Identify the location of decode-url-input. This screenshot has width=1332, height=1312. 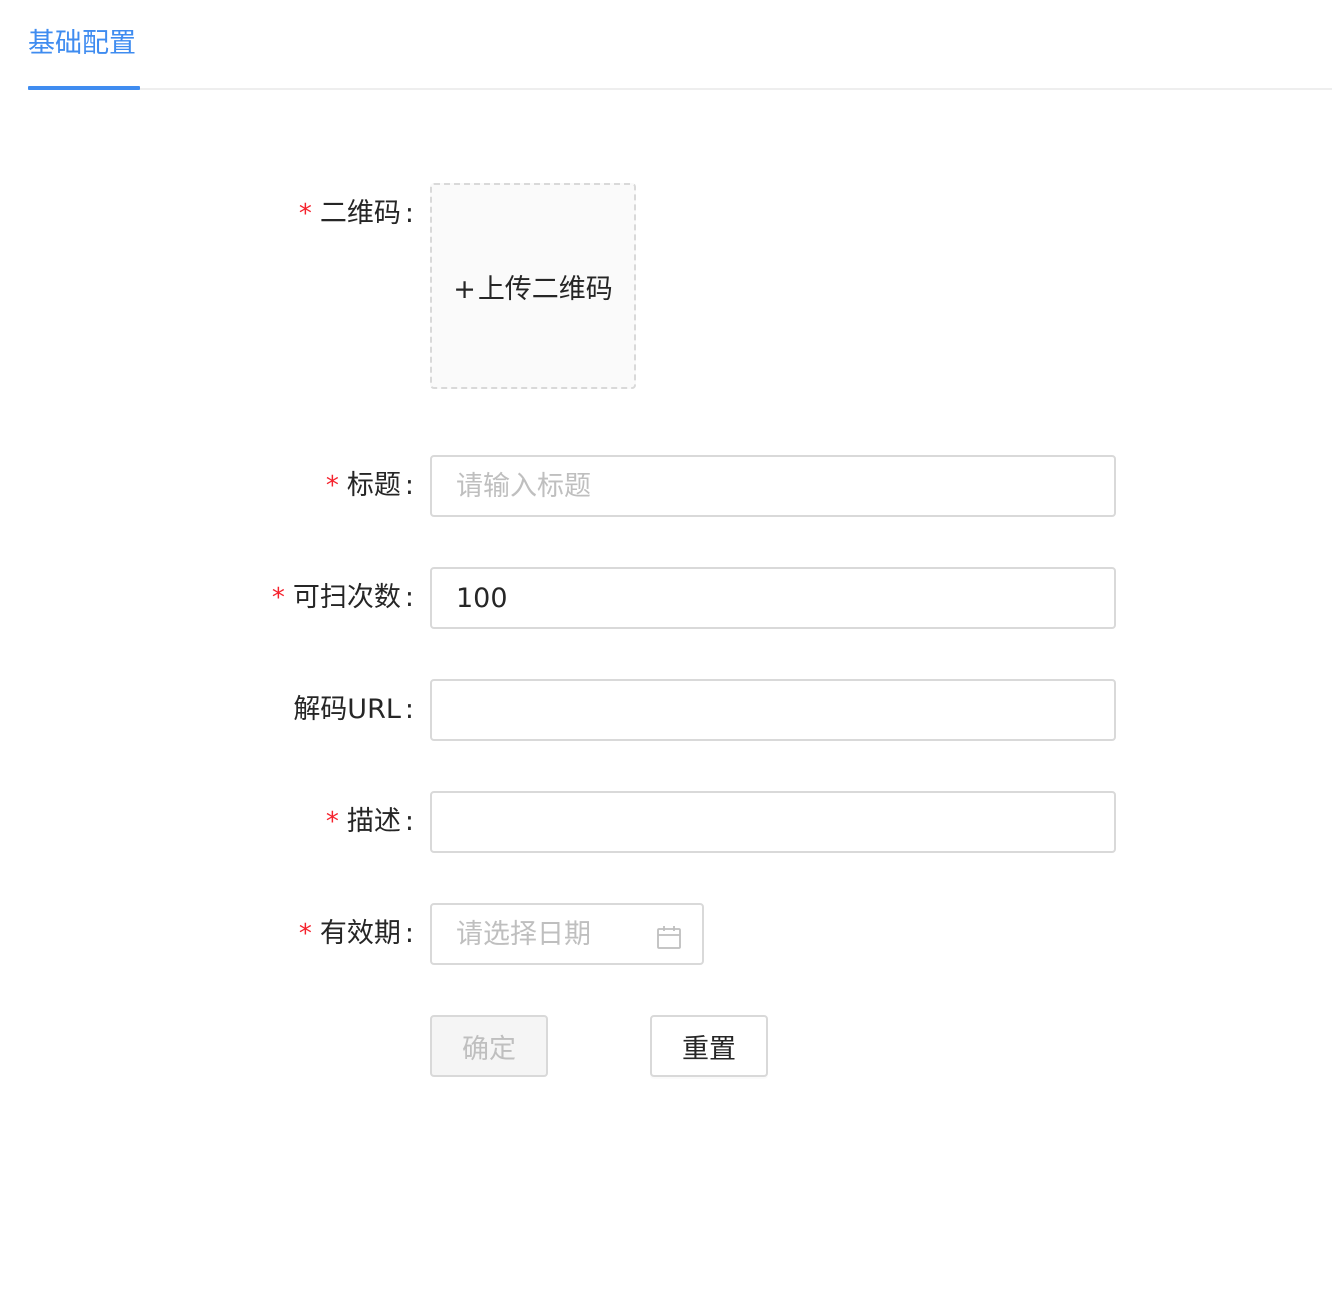
(773, 710).